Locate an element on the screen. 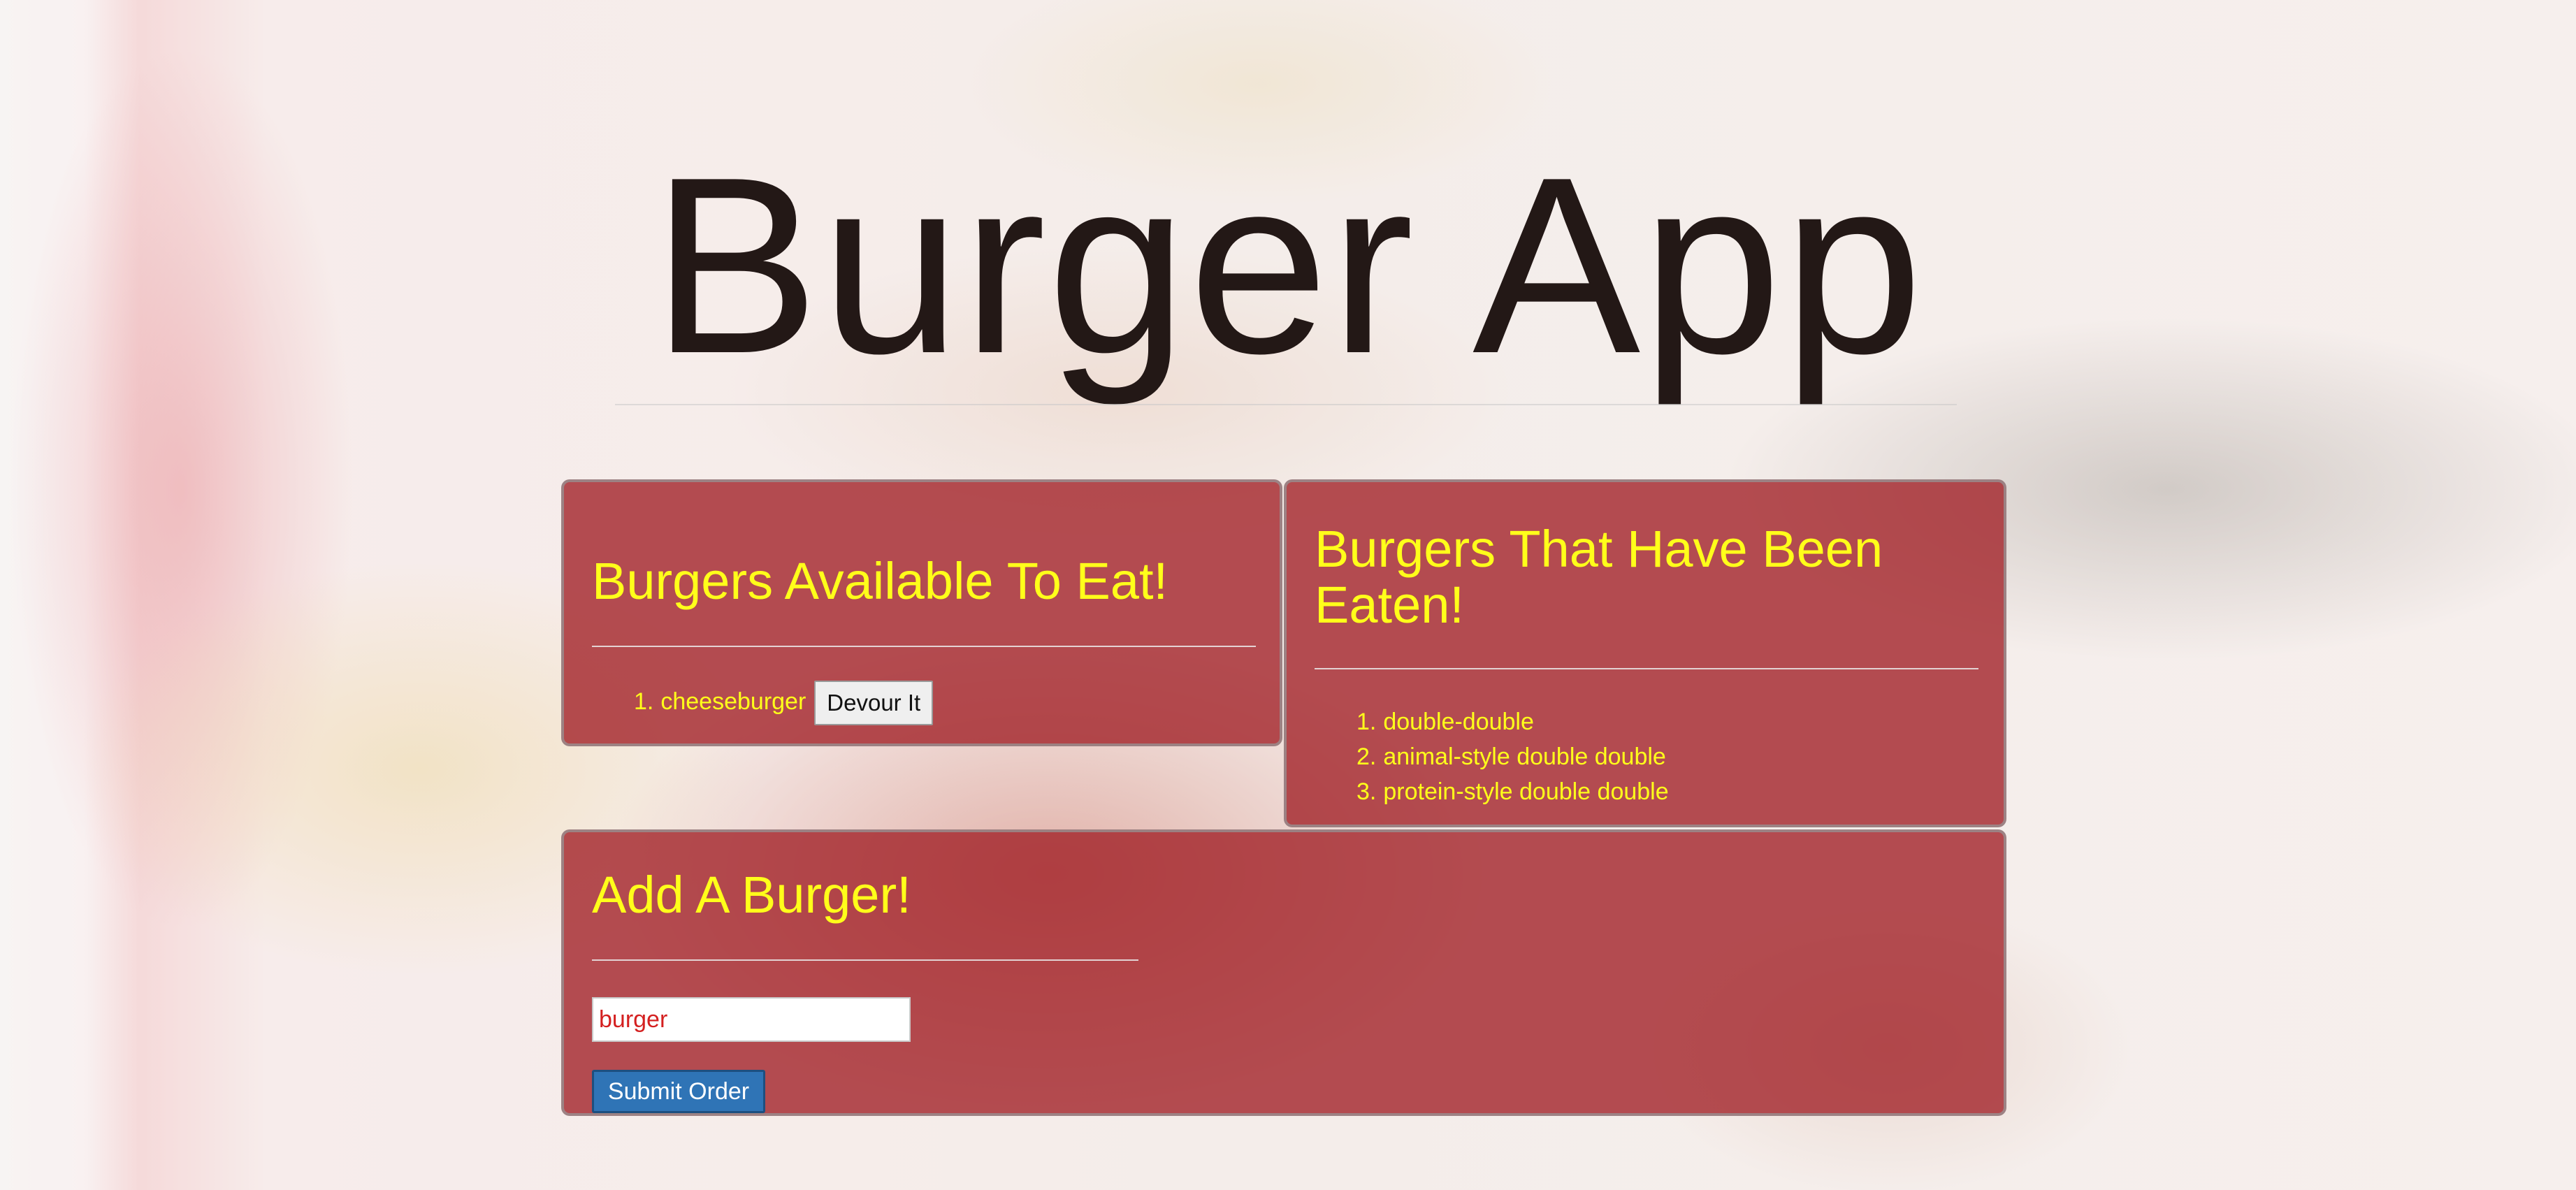 The height and width of the screenshot is (1190, 2576). burger-name: protein-style double double is located at coordinates (1526, 791).